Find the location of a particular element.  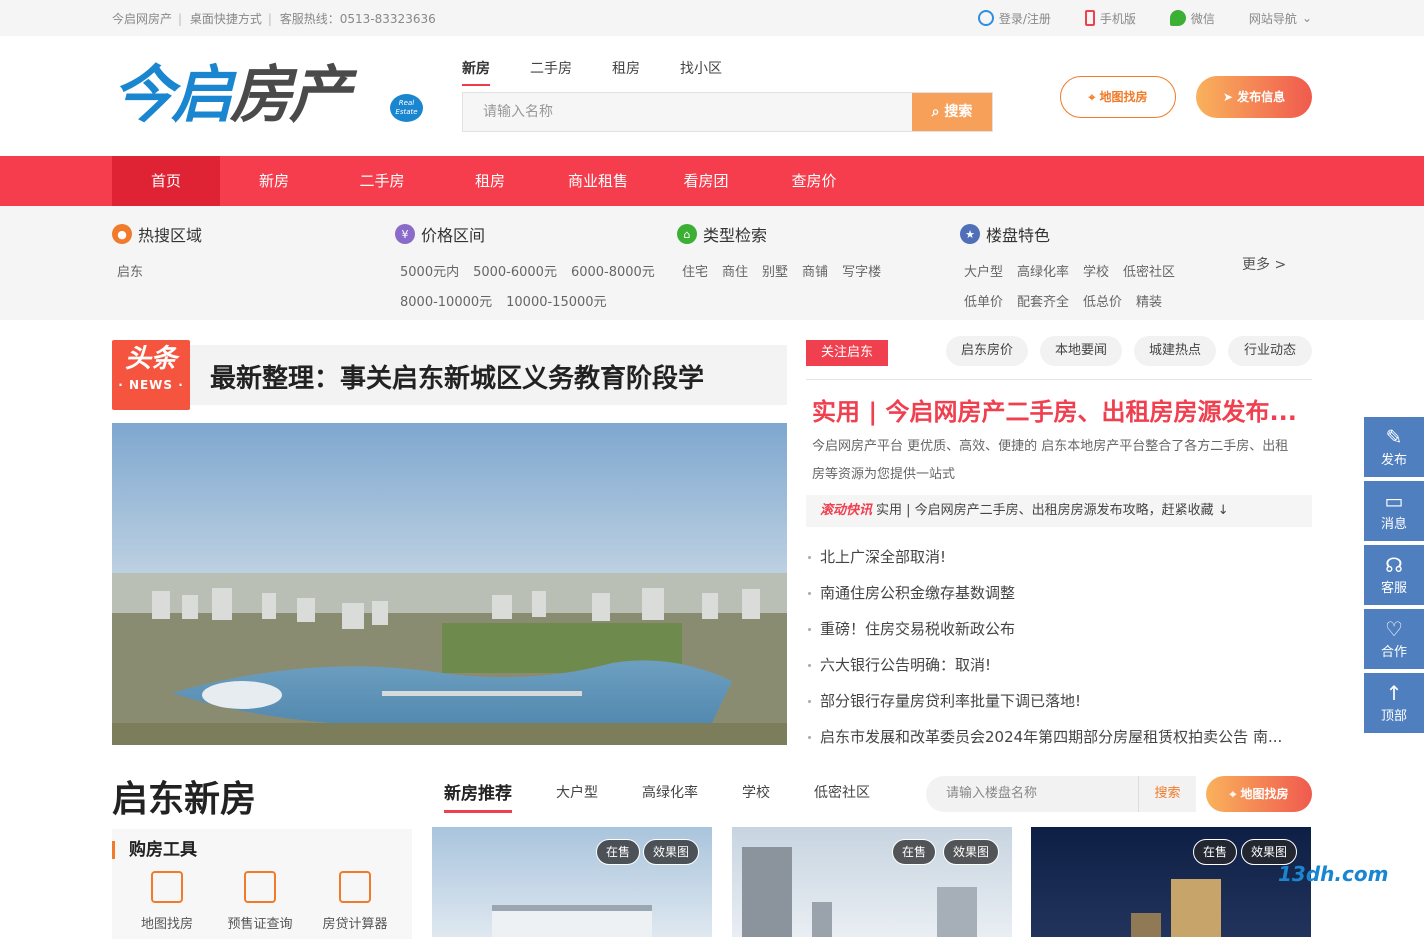

tab-large: 大户型 is located at coordinates (577, 797).